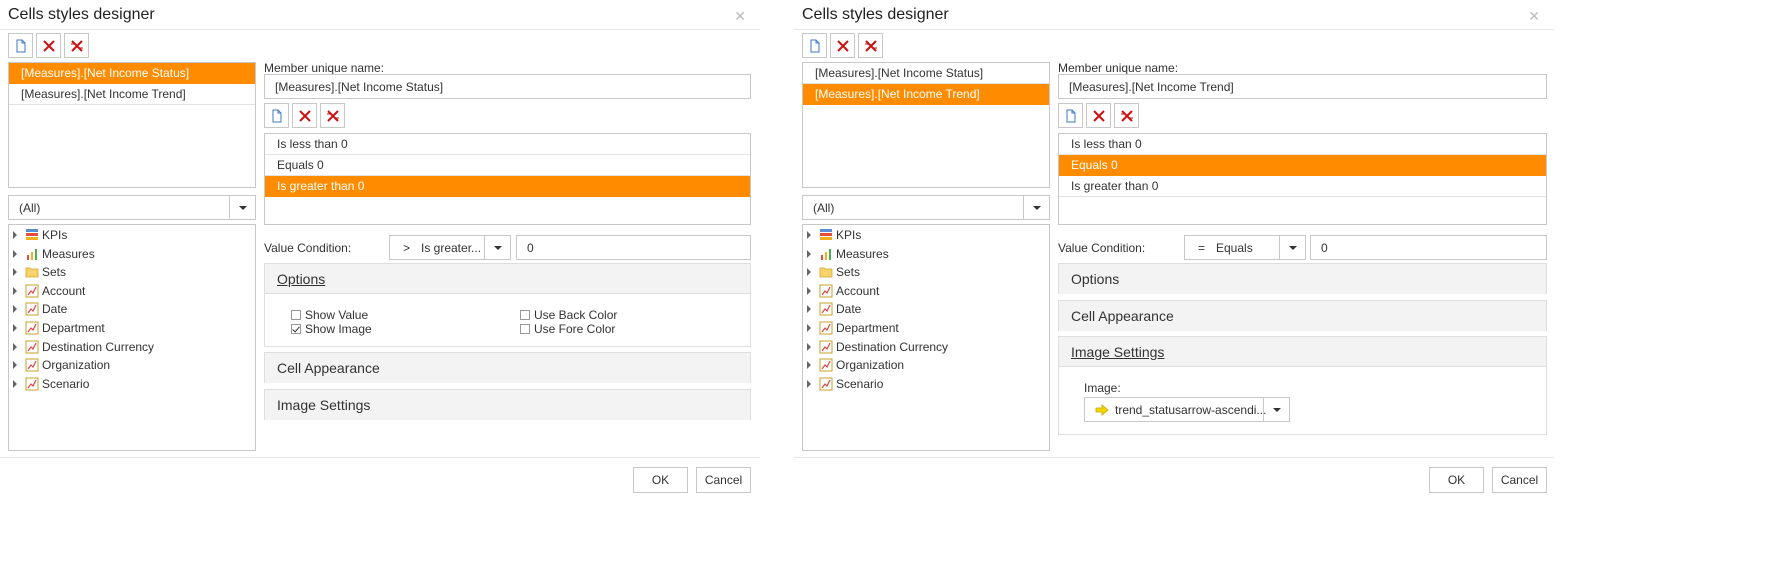 Image resolution: width=1777 pixels, height=574 pixels. I want to click on show-image-checkbox: Show Image, so click(331, 329).